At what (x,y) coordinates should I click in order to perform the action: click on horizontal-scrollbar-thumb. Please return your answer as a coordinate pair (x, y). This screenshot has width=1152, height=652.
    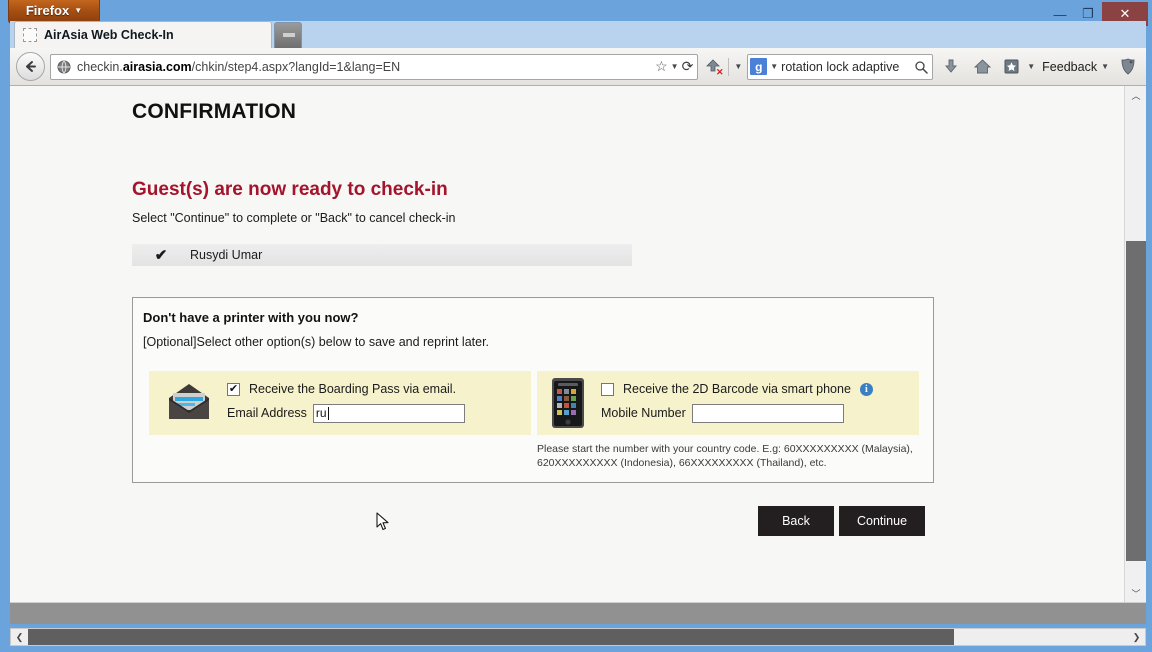
    Looking at the image, I should click on (491, 637).